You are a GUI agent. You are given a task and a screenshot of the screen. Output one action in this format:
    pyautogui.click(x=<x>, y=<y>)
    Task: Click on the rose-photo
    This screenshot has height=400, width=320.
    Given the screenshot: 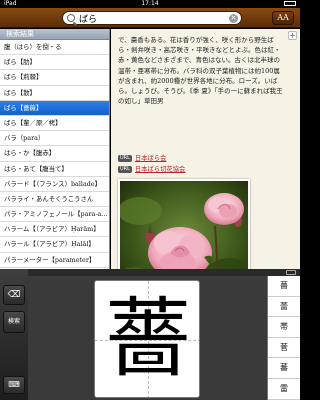 What is the action you would take?
    pyautogui.click(x=184, y=224)
    